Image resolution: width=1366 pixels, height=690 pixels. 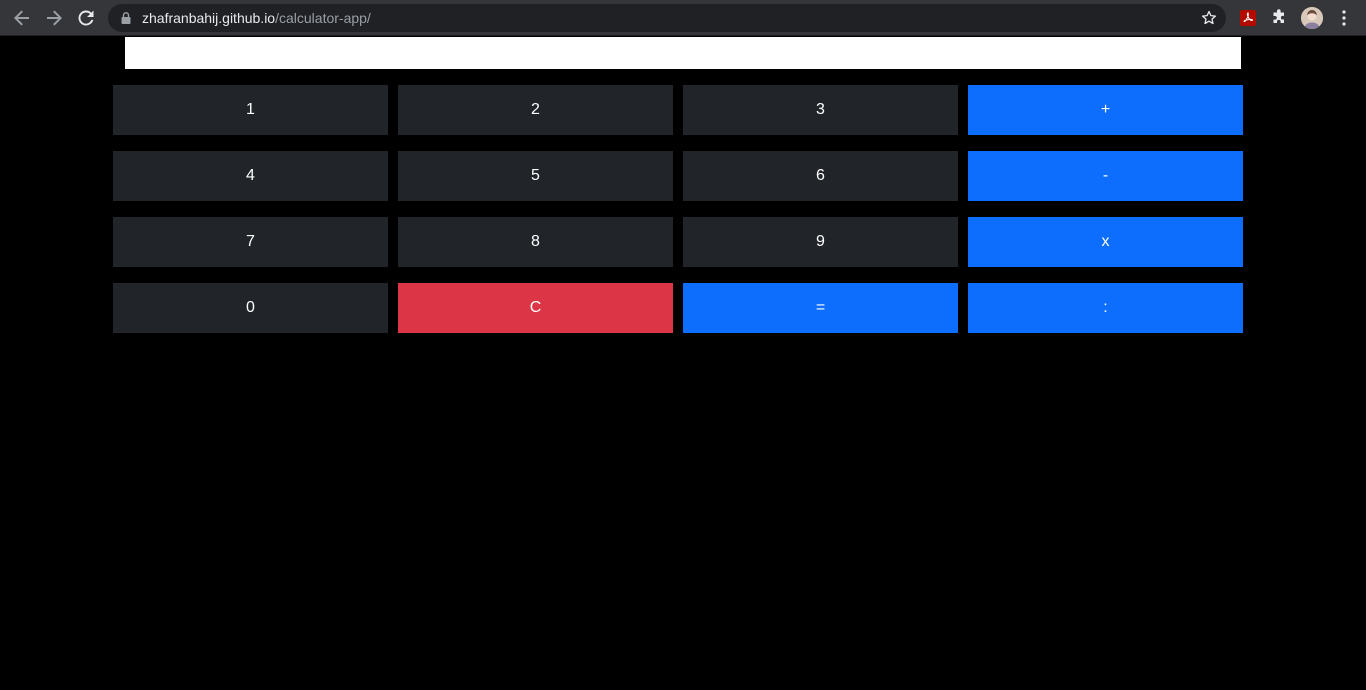 I want to click on lock-icon, so click(x=126, y=18).